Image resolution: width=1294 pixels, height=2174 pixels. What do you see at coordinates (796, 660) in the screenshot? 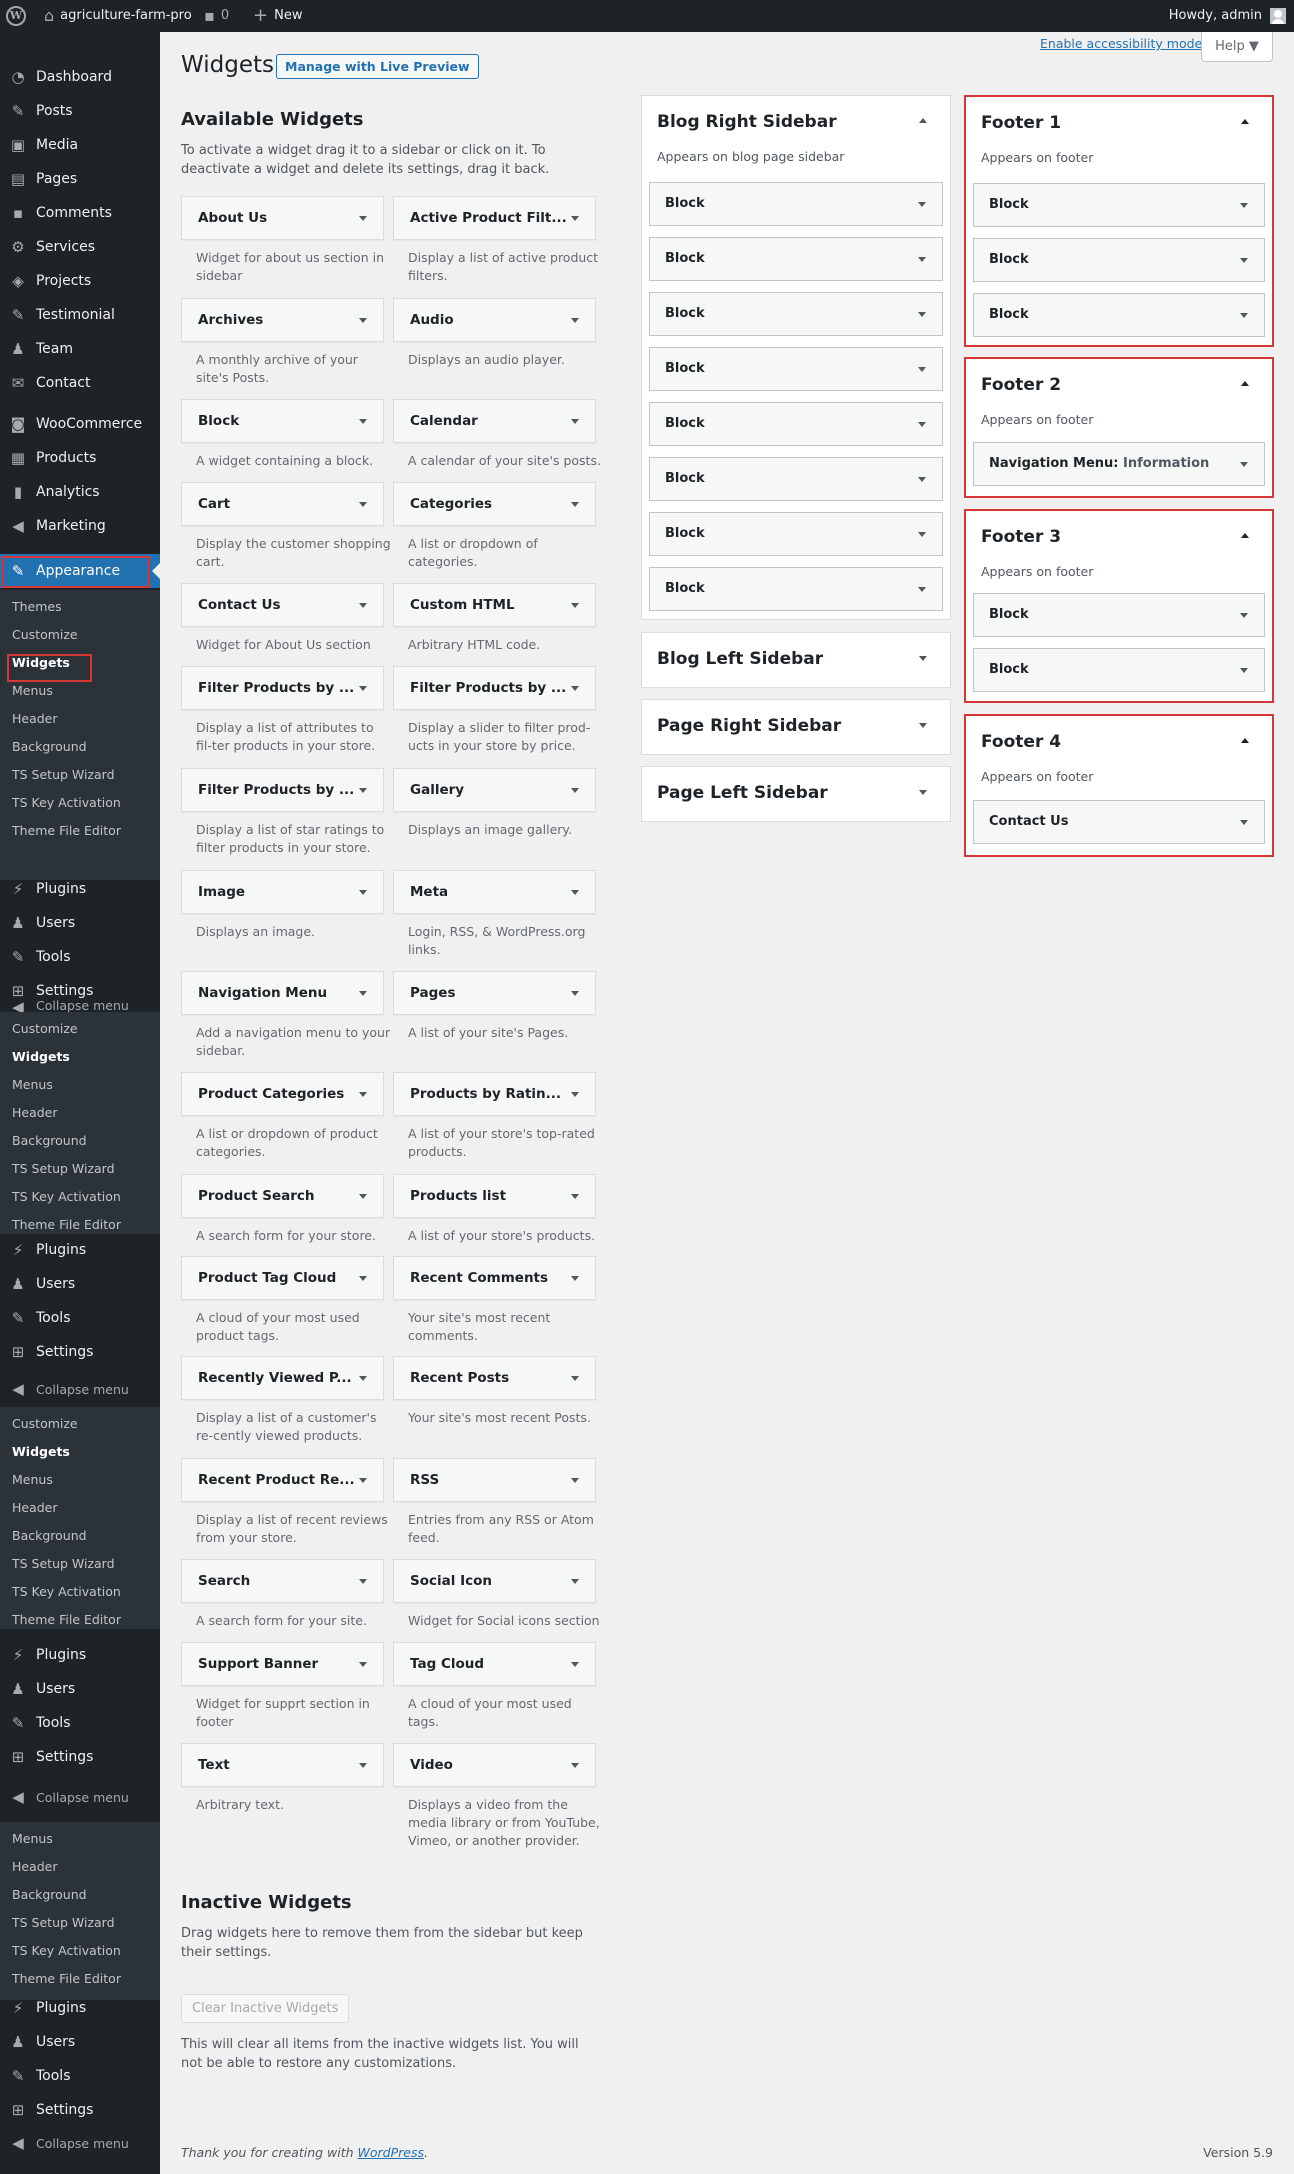
I see `blog-left-sidebar: Blog Left Sidebar` at bounding box center [796, 660].